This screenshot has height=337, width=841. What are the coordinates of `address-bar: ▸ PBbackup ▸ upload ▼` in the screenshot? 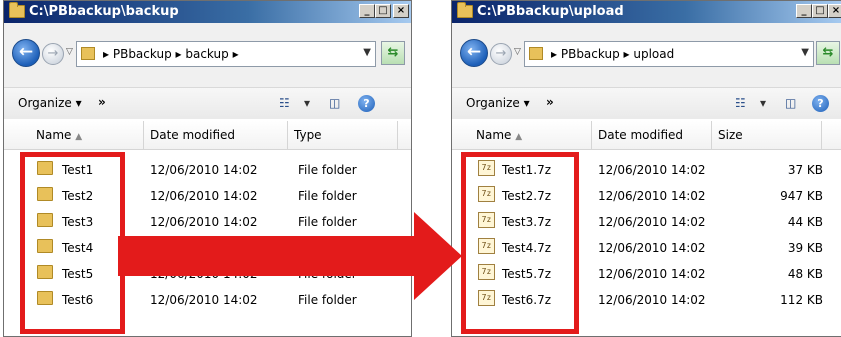 It's located at (669, 54).